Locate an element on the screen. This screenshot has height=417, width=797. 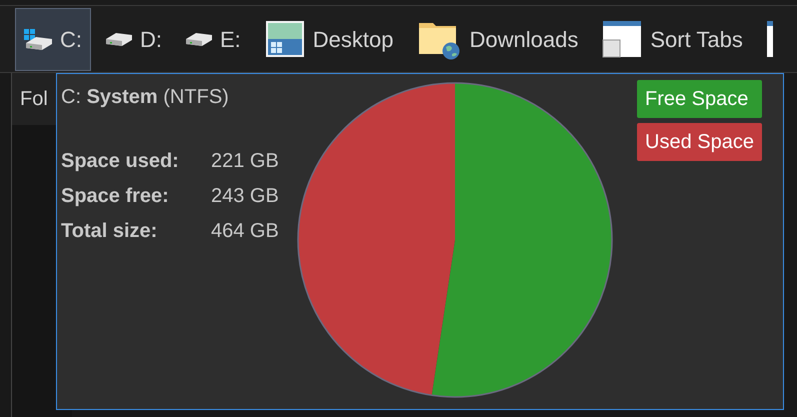
windows-drive-icon is located at coordinates (38, 39).